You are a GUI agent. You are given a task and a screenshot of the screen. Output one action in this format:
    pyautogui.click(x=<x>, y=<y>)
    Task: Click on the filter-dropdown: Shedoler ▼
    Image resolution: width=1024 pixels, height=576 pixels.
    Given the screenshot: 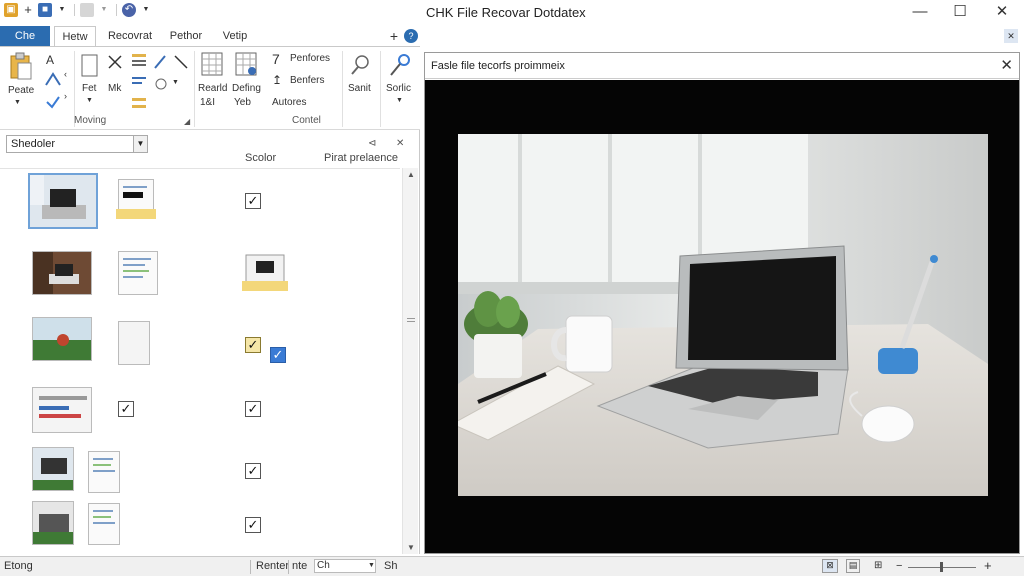 What is the action you would take?
    pyautogui.click(x=77, y=144)
    